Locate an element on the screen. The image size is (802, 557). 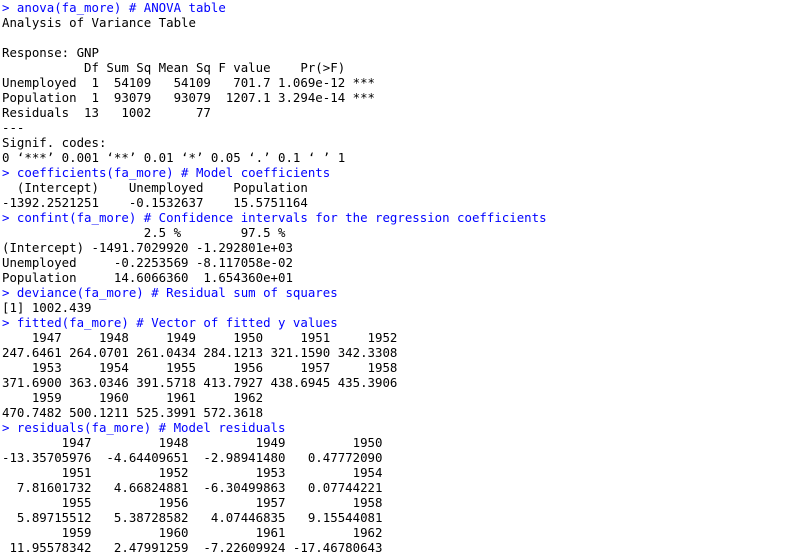
console-output-line: Df Sum Sq Mean Sq F value Pr(>F) is located at coordinates (188, 67).